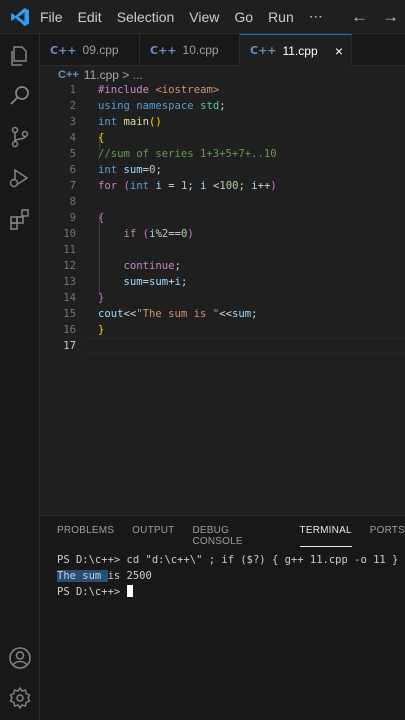 This screenshot has height=720, width=405. I want to click on code-line: 9{, so click(222, 218).